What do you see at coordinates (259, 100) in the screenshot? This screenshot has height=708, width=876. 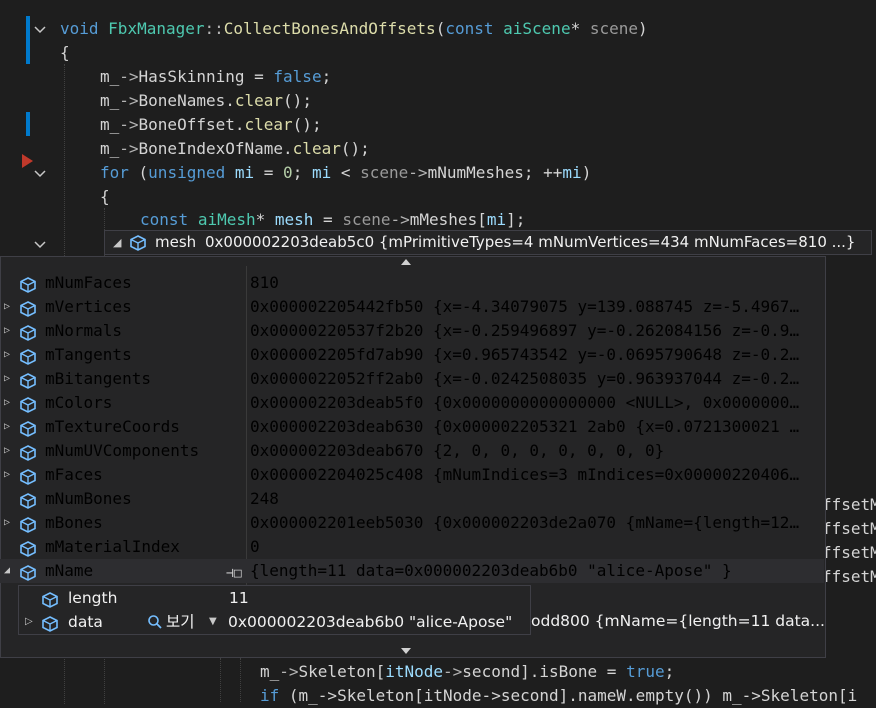 I see `function-name: clear` at bounding box center [259, 100].